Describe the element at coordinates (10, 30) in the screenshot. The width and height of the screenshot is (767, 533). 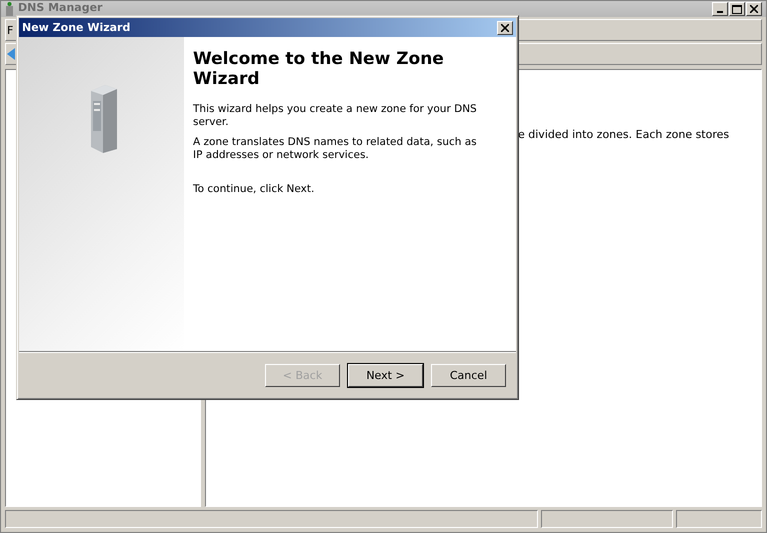
I see `menu-item: F` at that location.